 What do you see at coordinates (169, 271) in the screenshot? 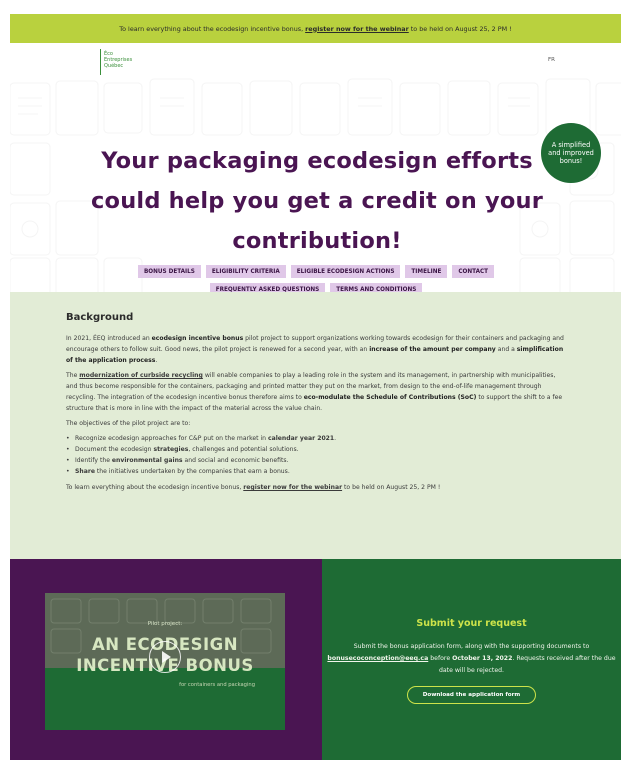
I see `nav-bonus-details: BONUS DETAILS` at bounding box center [169, 271].